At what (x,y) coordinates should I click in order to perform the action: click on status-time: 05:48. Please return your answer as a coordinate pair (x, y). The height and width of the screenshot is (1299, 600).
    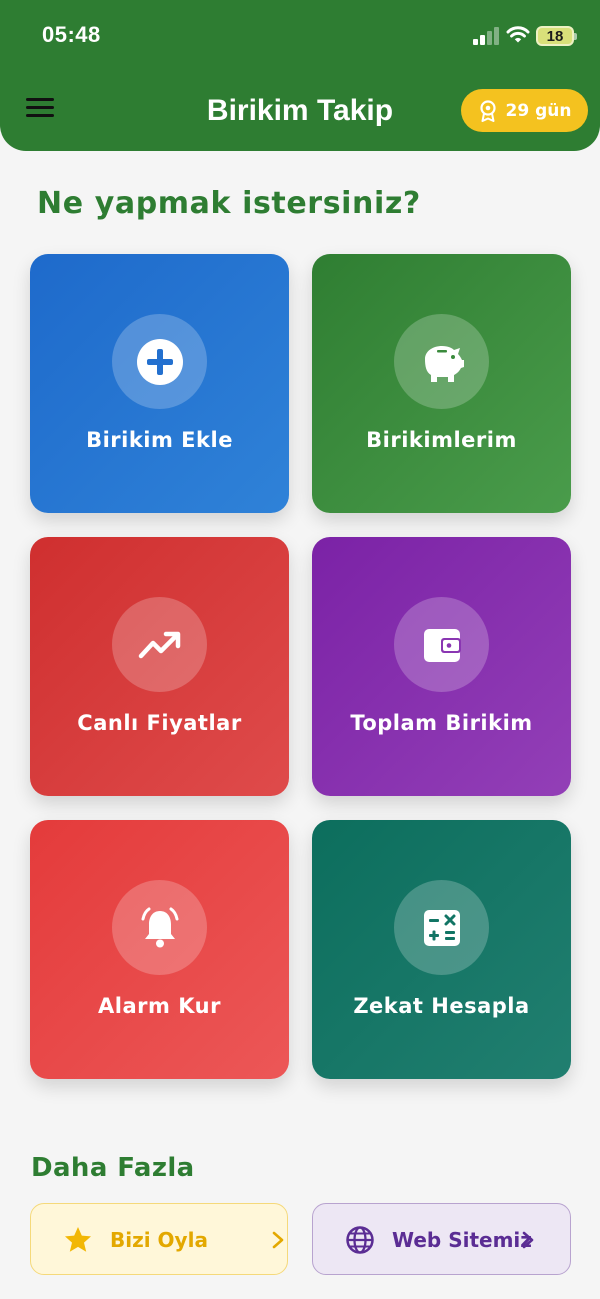
    Looking at the image, I should click on (71, 34).